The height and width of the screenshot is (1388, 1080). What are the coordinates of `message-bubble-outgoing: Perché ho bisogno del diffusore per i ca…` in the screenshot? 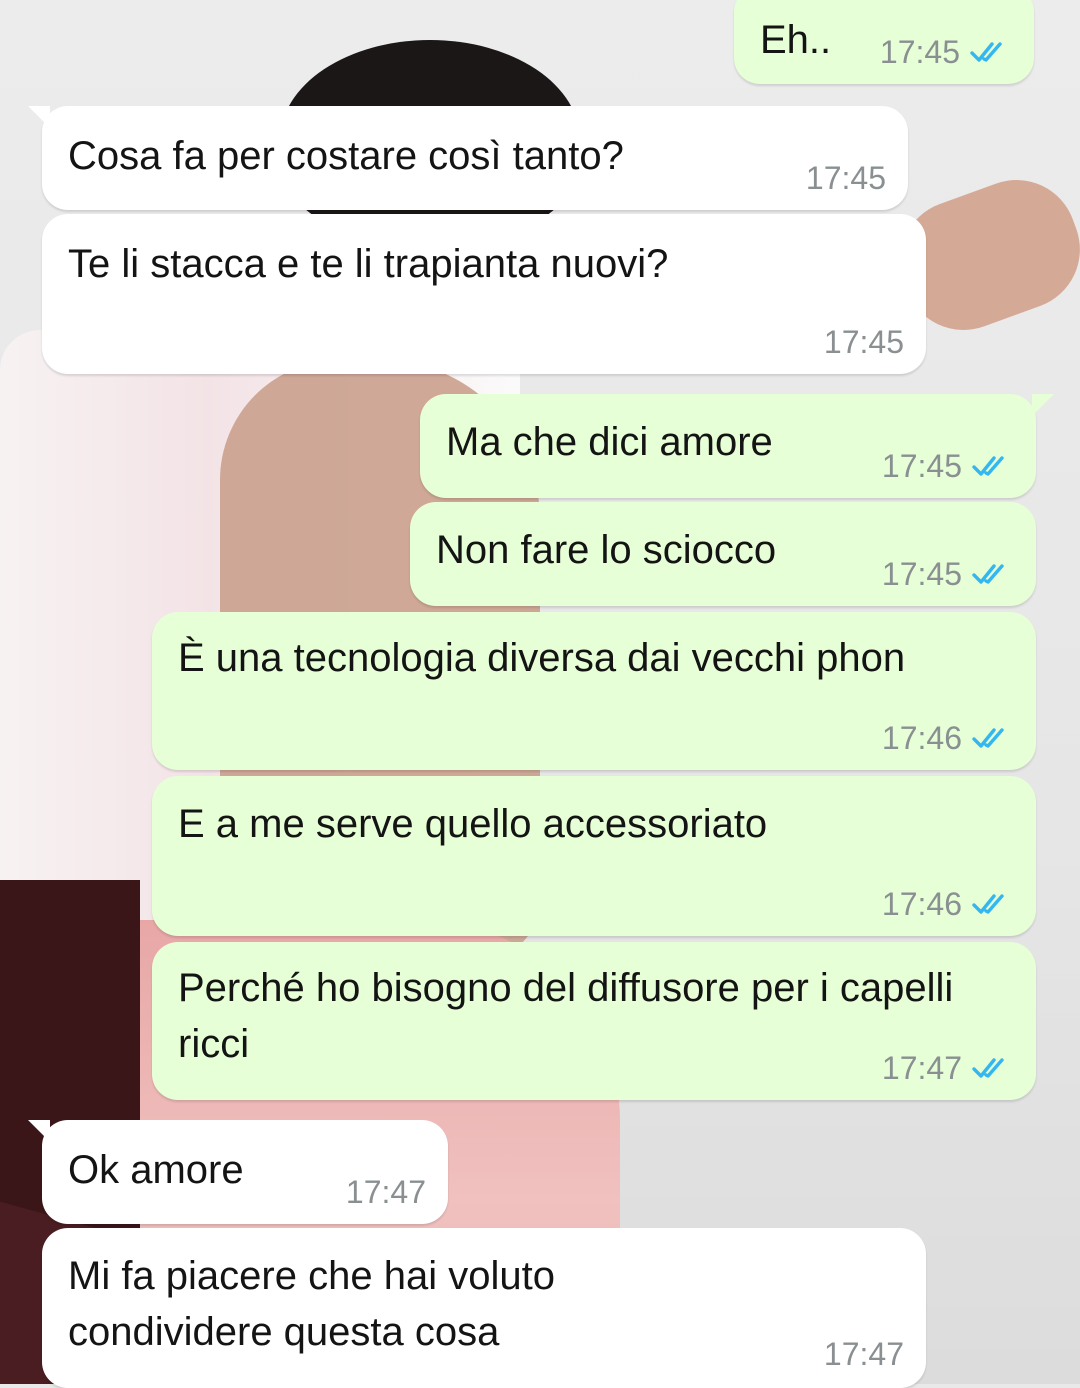 It's located at (594, 1021).